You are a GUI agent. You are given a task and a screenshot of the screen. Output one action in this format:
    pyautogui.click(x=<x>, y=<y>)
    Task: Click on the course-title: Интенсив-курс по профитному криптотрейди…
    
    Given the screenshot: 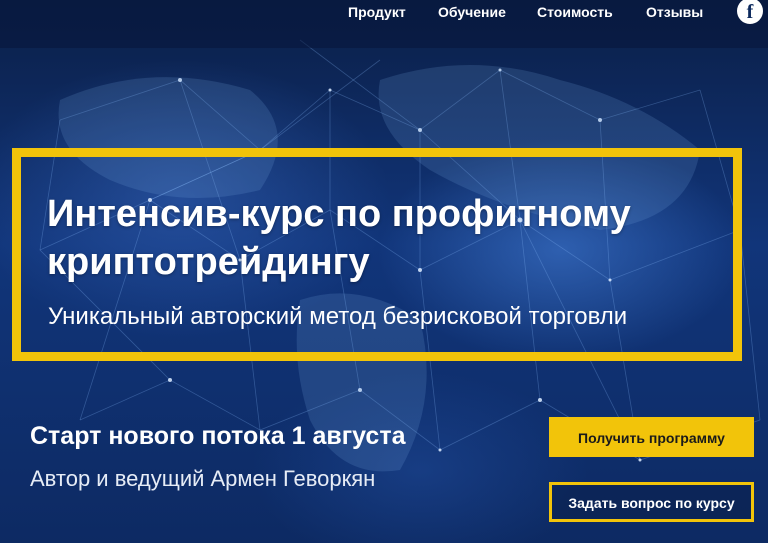 What is the action you would take?
    pyautogui.click(x=339, y=238)
    